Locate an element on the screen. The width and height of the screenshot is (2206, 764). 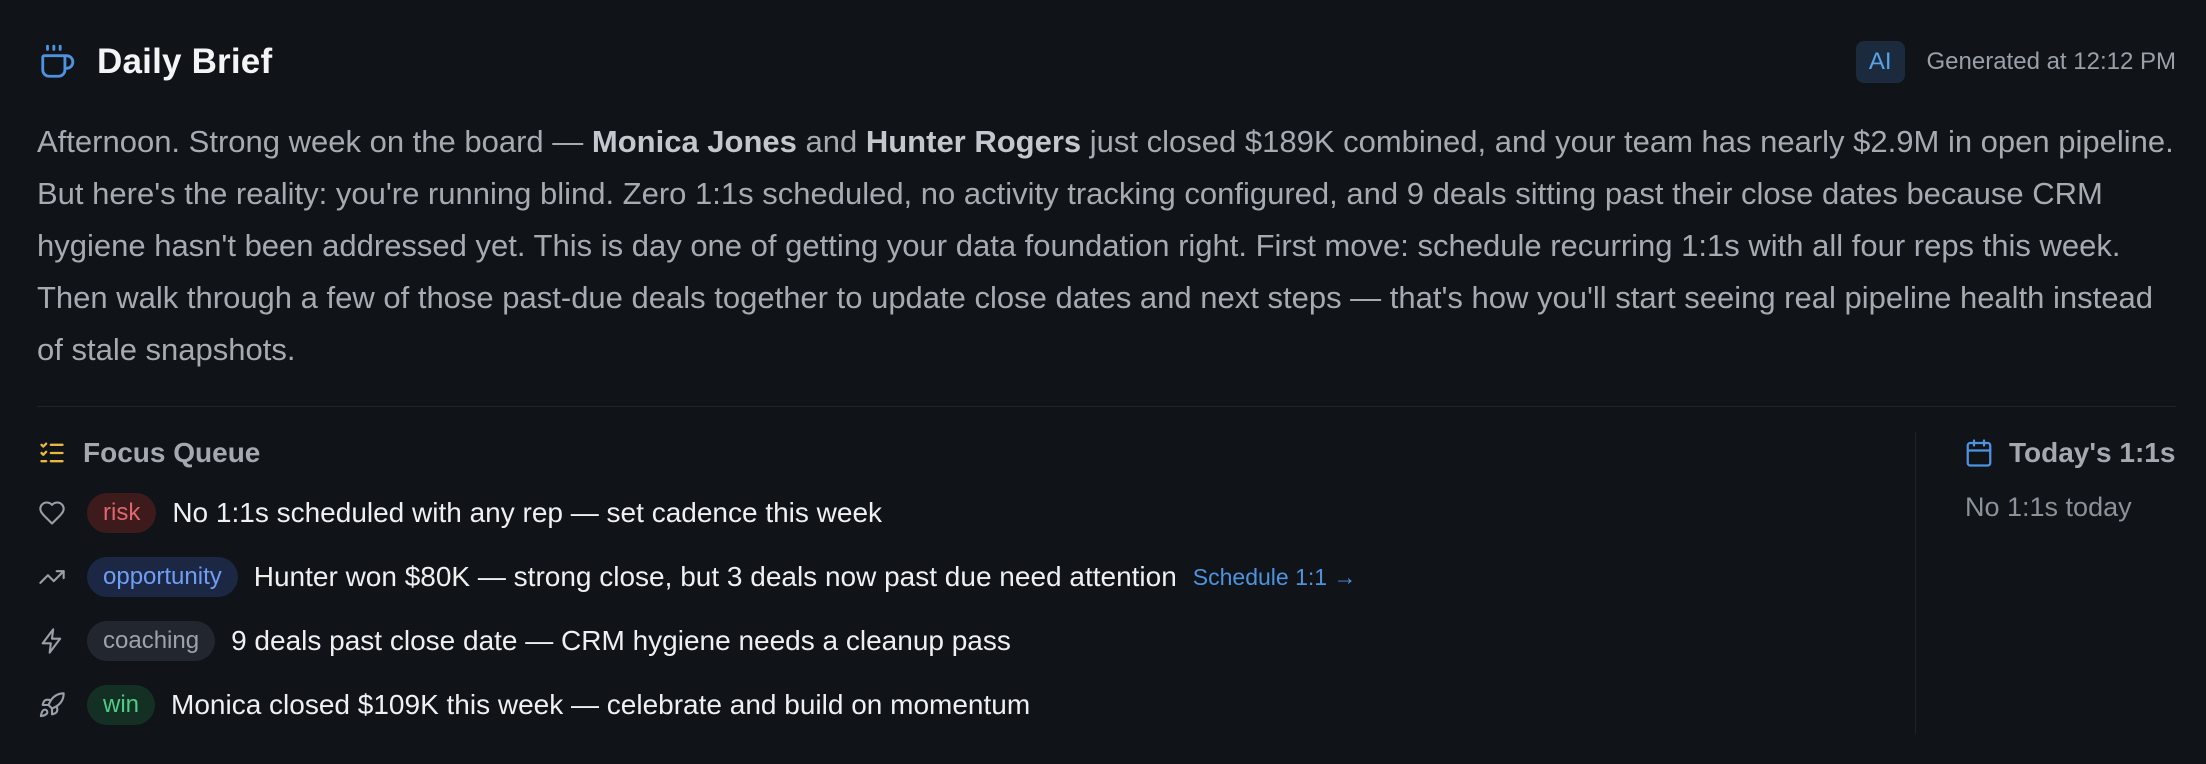
focus-queue-header: Focus Queue is located at coordinates (148, 453).